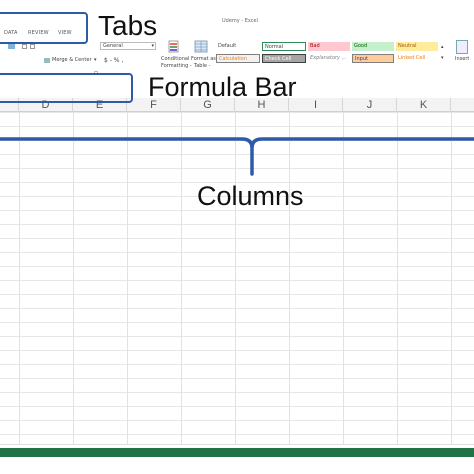 This screenshot has height=474, width=474. Describe the element at coordinates (373, 46) in the screenshot. I see `style-good: Good` at that location.